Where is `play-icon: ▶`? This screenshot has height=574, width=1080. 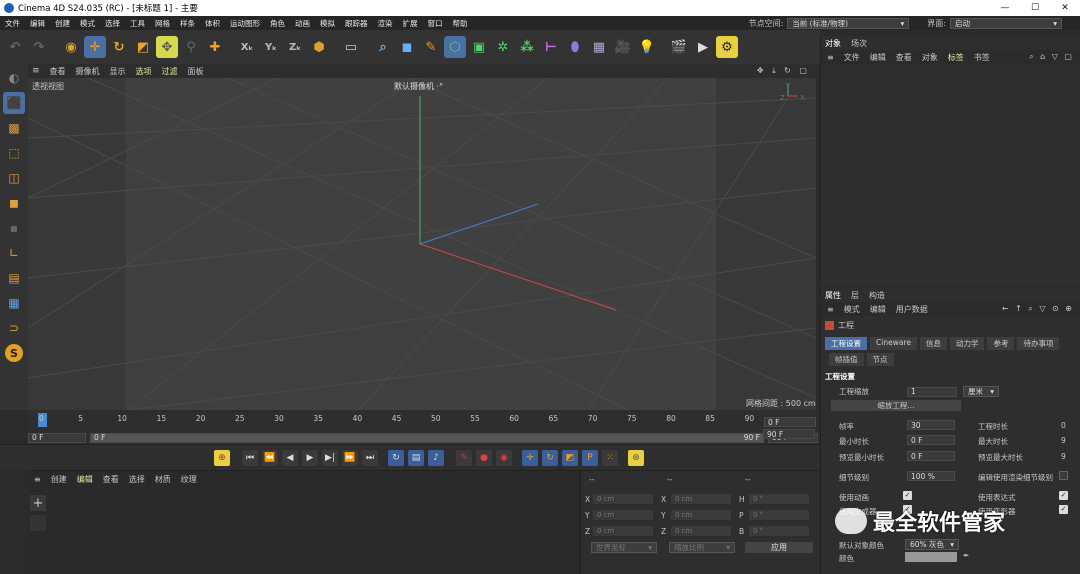 play-icon: ▶ is located at coordinates (310, 458).